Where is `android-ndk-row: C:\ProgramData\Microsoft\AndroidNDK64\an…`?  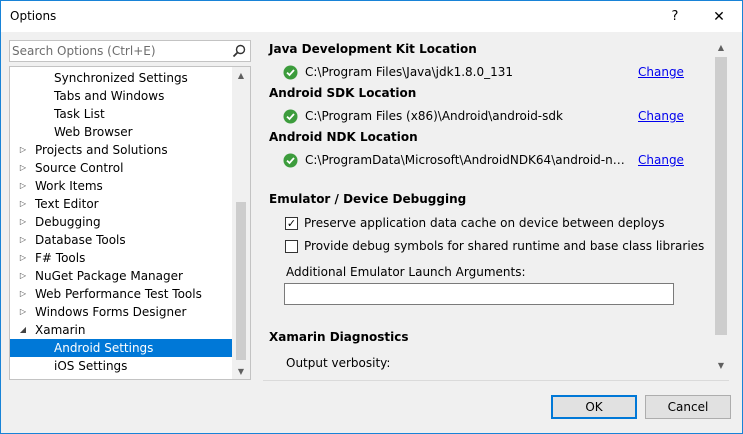 android-ndk-row: C:\ProgramData\Microsoft\AndroidNDK64\an… is located at coordinates (483, 161).